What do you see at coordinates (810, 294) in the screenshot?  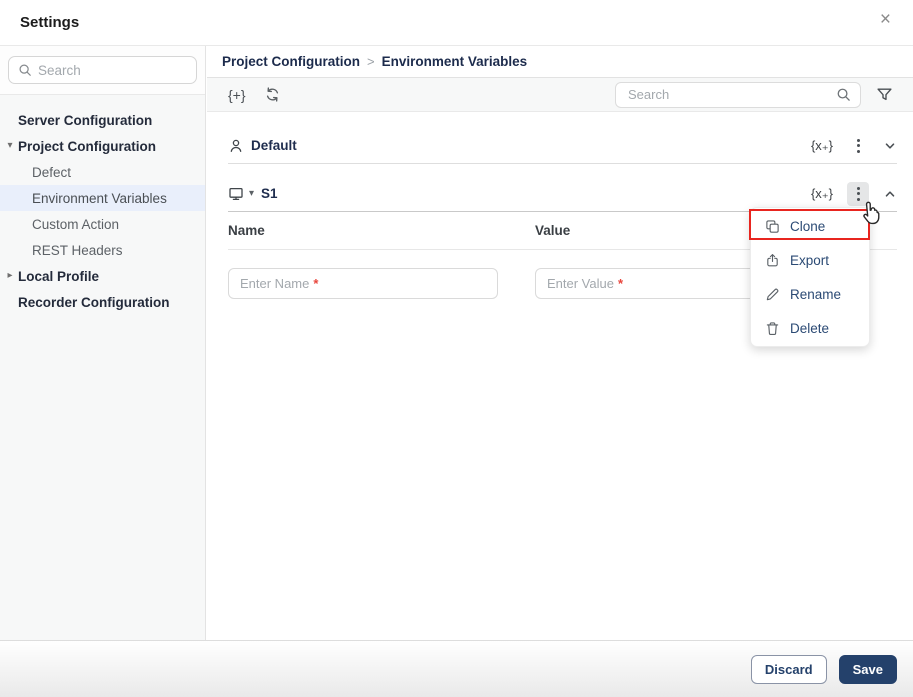 I see `menu-item-rename: Rename` at bounding box center [810, 294].